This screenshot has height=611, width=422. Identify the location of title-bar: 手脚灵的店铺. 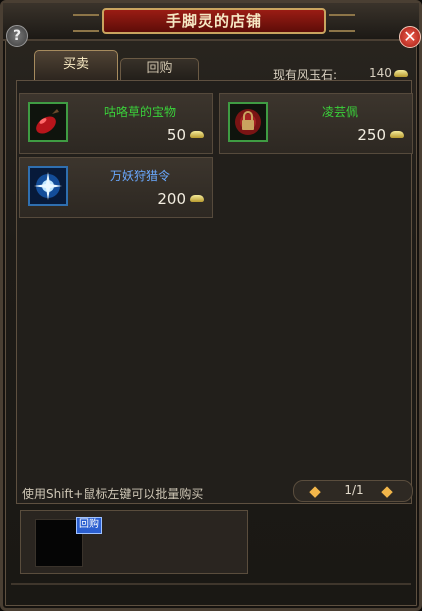
(211, 22).